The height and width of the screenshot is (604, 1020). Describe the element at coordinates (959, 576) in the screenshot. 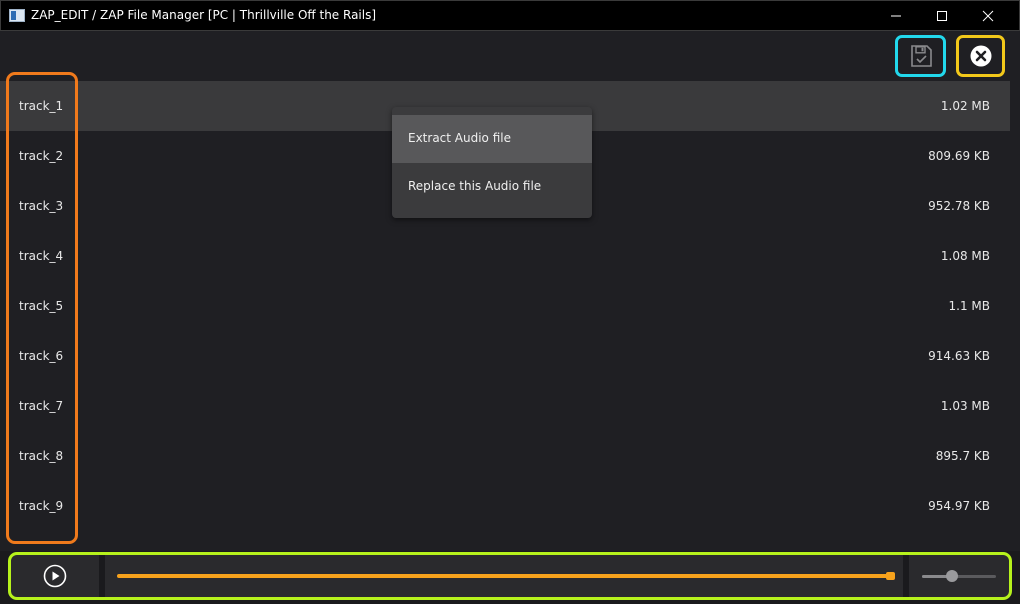

I see `volume-slider` at that location.